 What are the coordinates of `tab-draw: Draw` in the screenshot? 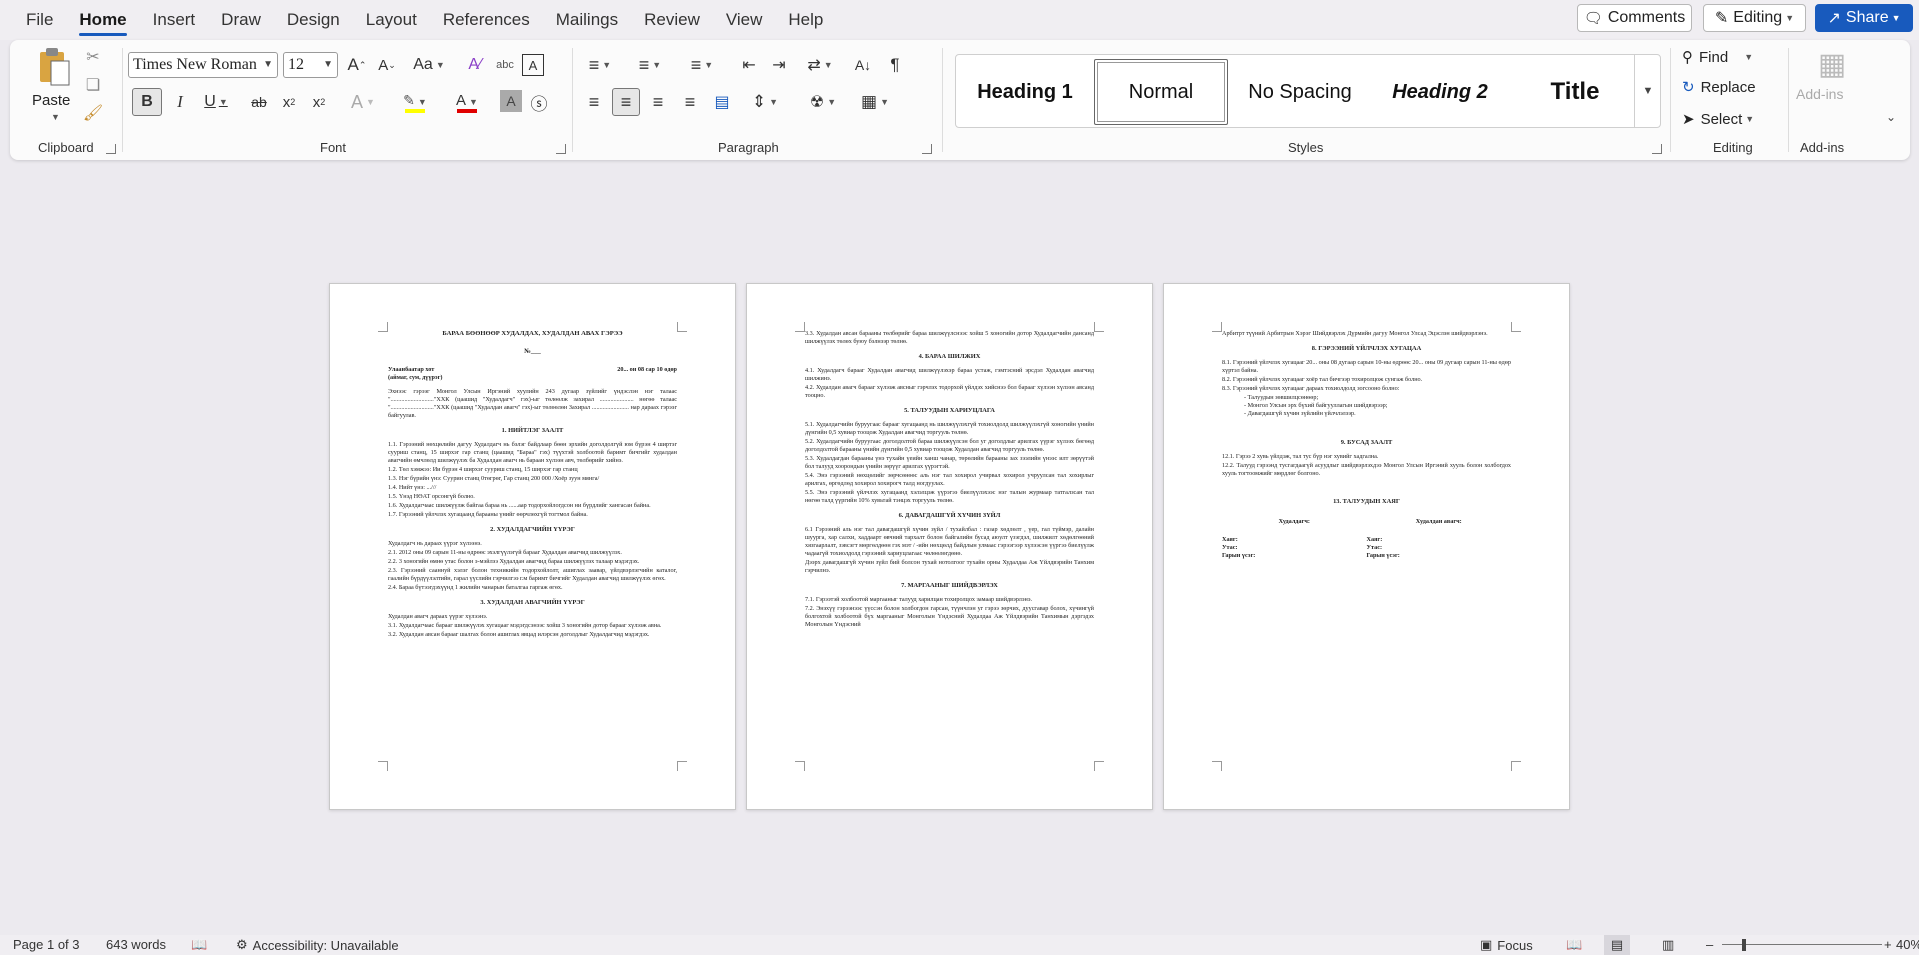 It's located at (241, 20).